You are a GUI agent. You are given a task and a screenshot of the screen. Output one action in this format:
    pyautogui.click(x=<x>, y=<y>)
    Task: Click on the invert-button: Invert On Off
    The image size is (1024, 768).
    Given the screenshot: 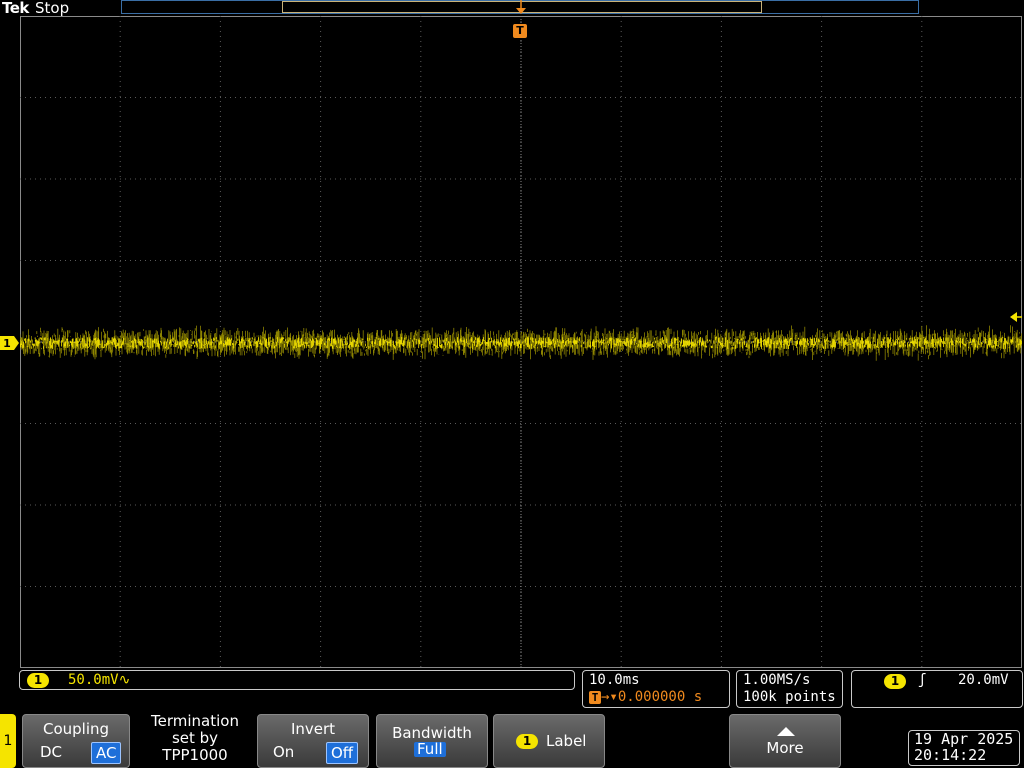 What is the action you would take?
    pyautogui.click(x=313, y=741)
    